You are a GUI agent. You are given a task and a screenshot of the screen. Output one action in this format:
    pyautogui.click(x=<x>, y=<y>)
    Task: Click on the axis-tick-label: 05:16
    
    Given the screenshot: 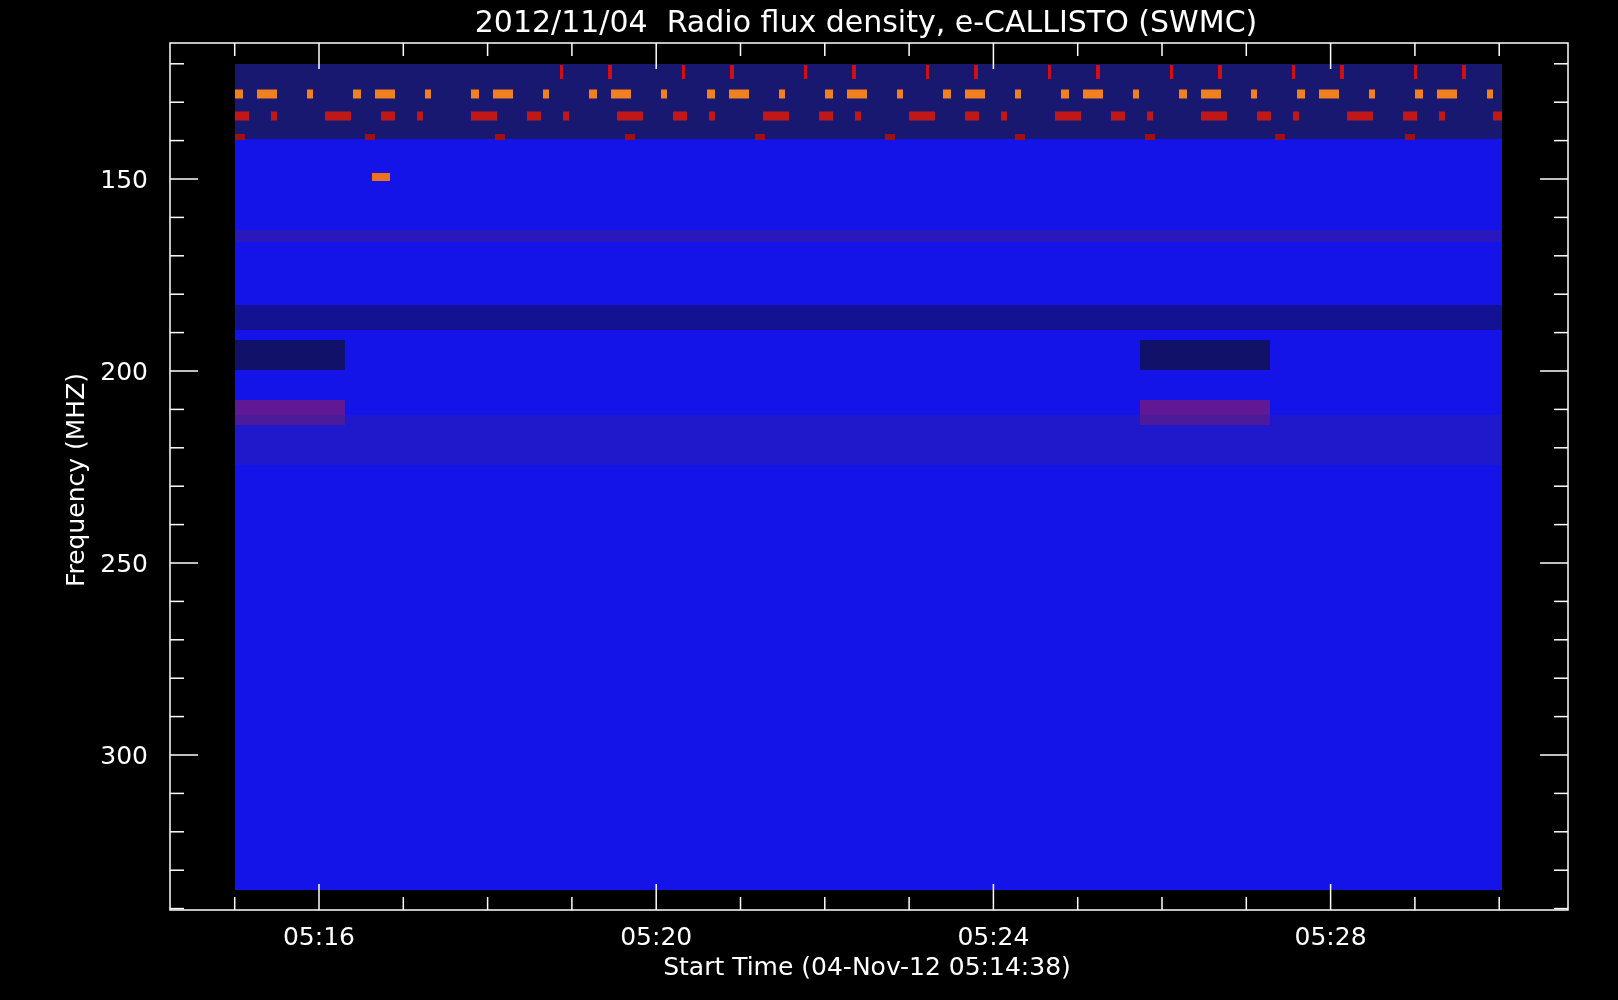 What is the action you would take?
    pyautogui.click(x=319, y=936)
    